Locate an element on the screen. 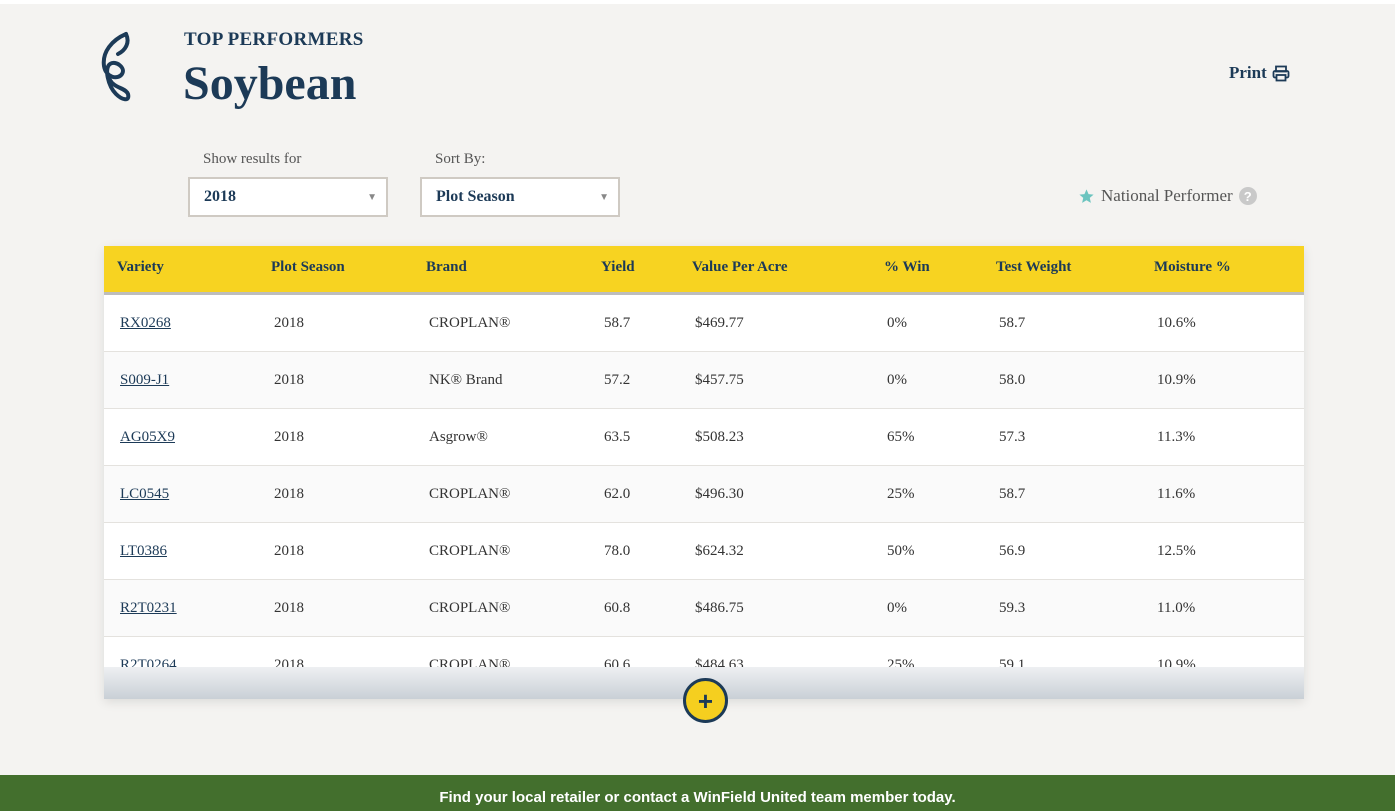 The image size is (1395, 811). cell-test-weight: 58.0 is located at coordinates (1012, 380).